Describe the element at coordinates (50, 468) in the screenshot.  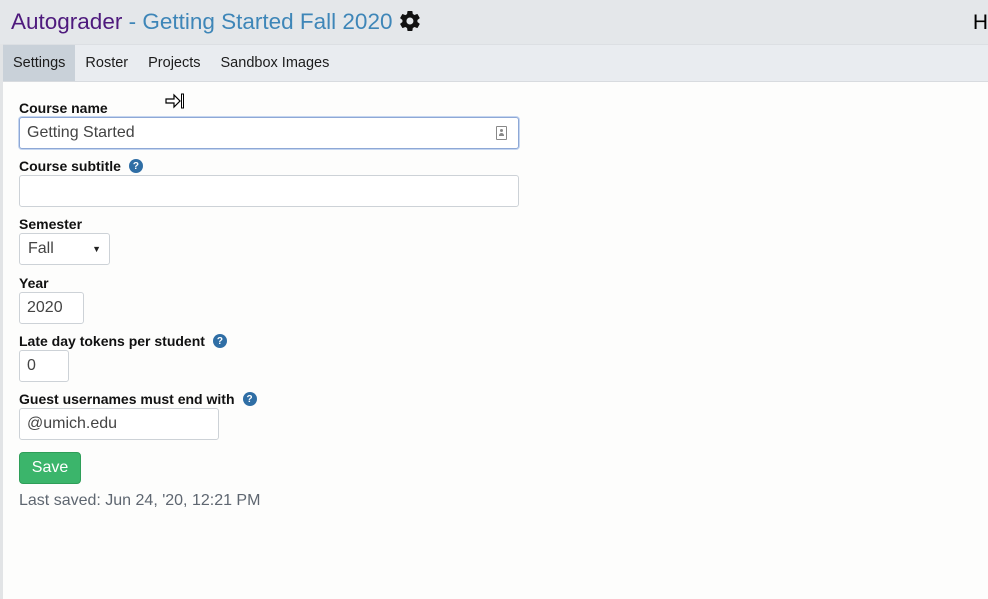
I see `save-button: Save` at that location.